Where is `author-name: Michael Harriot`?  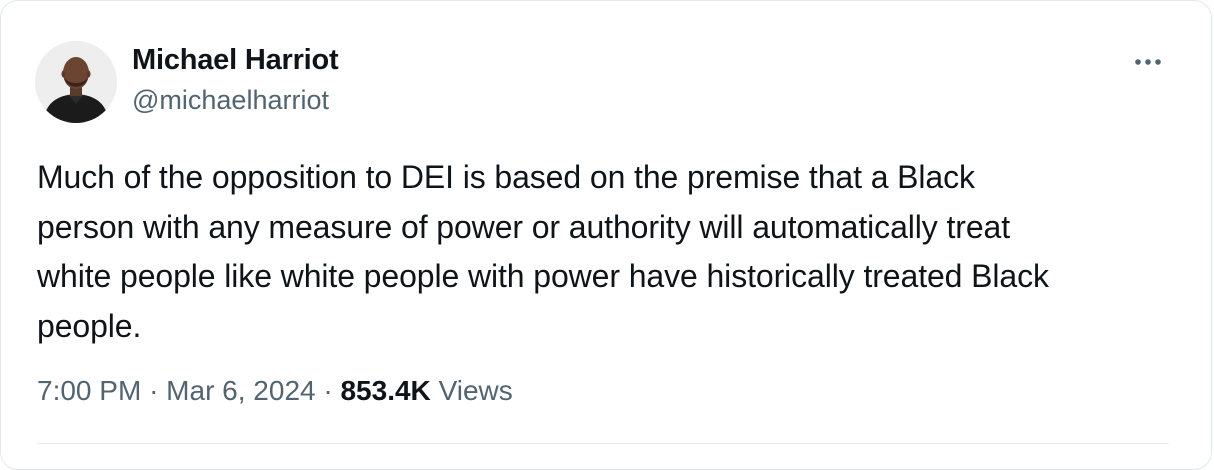 author-name: Michael Harriot is located at coordinates (235, 60).